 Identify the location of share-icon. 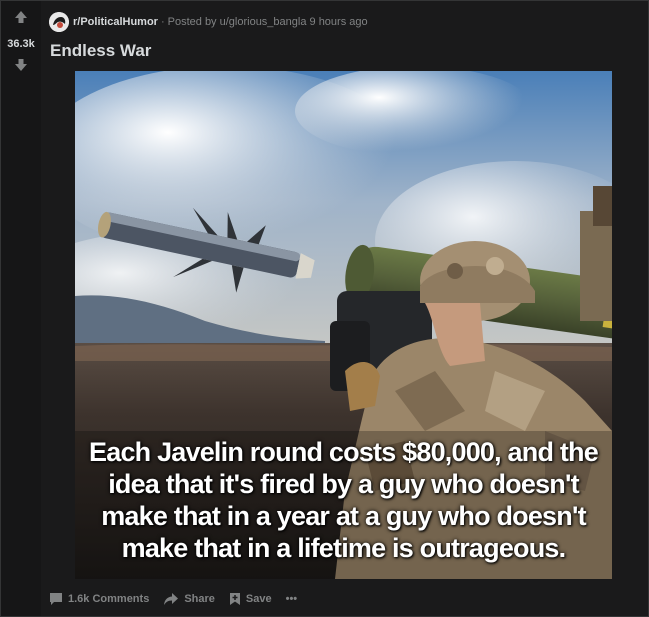
(171, 599).